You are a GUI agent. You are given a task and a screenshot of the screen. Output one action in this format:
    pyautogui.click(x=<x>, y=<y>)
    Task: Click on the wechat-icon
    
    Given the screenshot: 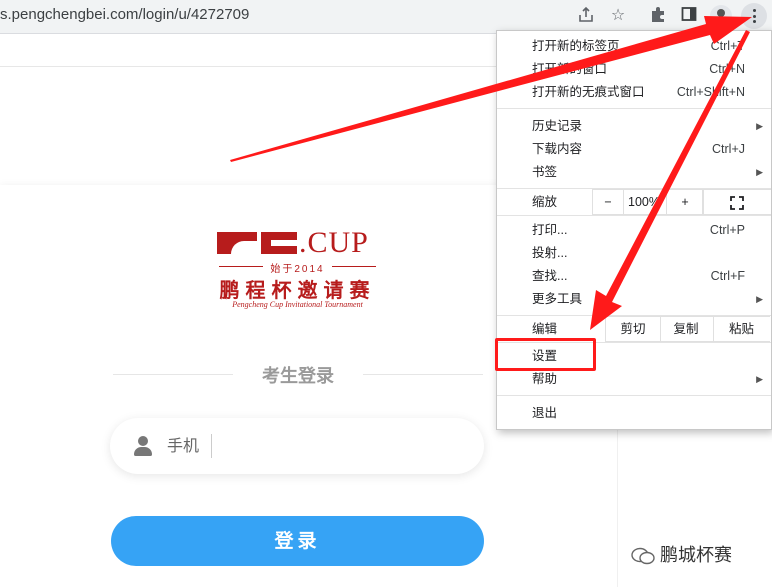 What is the action you would take?
    pyautogui.click(x=643, y=556)
    